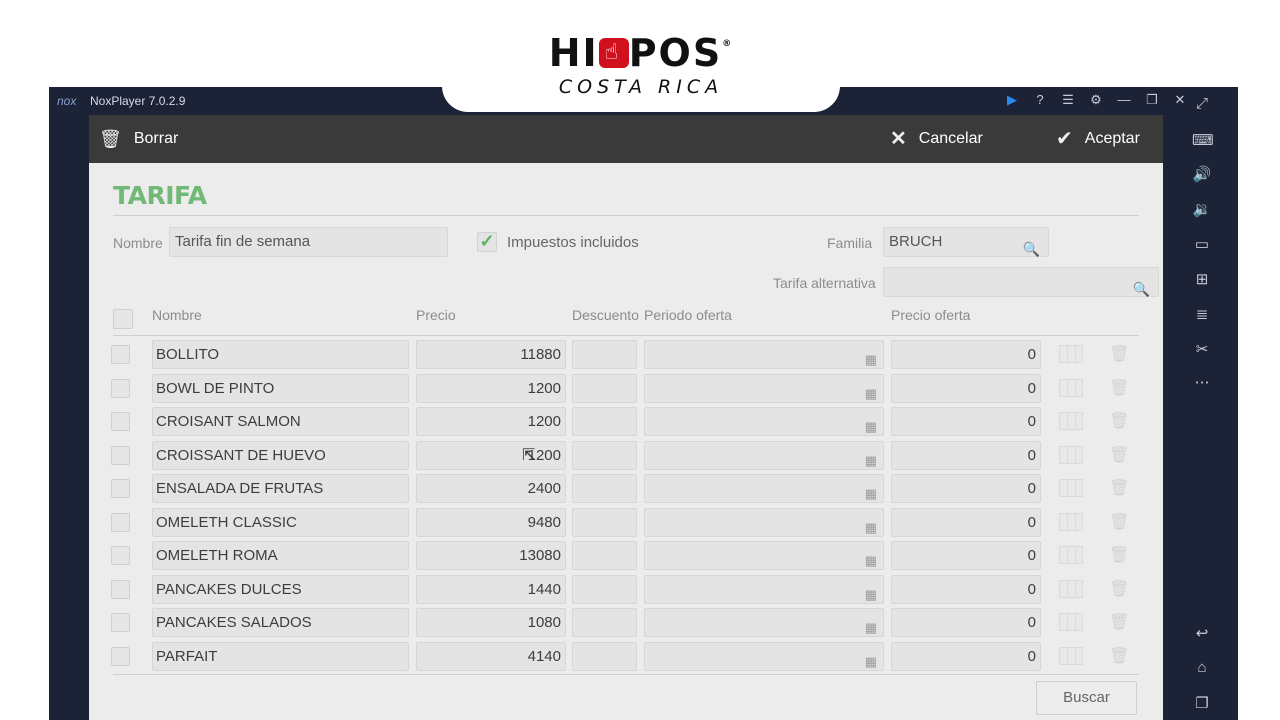 The height and width of the screenshot is (720, 1280). Describe the element at coordinates (1202, 349) in the screenshot. I see `scissors-icon: ✂` at that location.